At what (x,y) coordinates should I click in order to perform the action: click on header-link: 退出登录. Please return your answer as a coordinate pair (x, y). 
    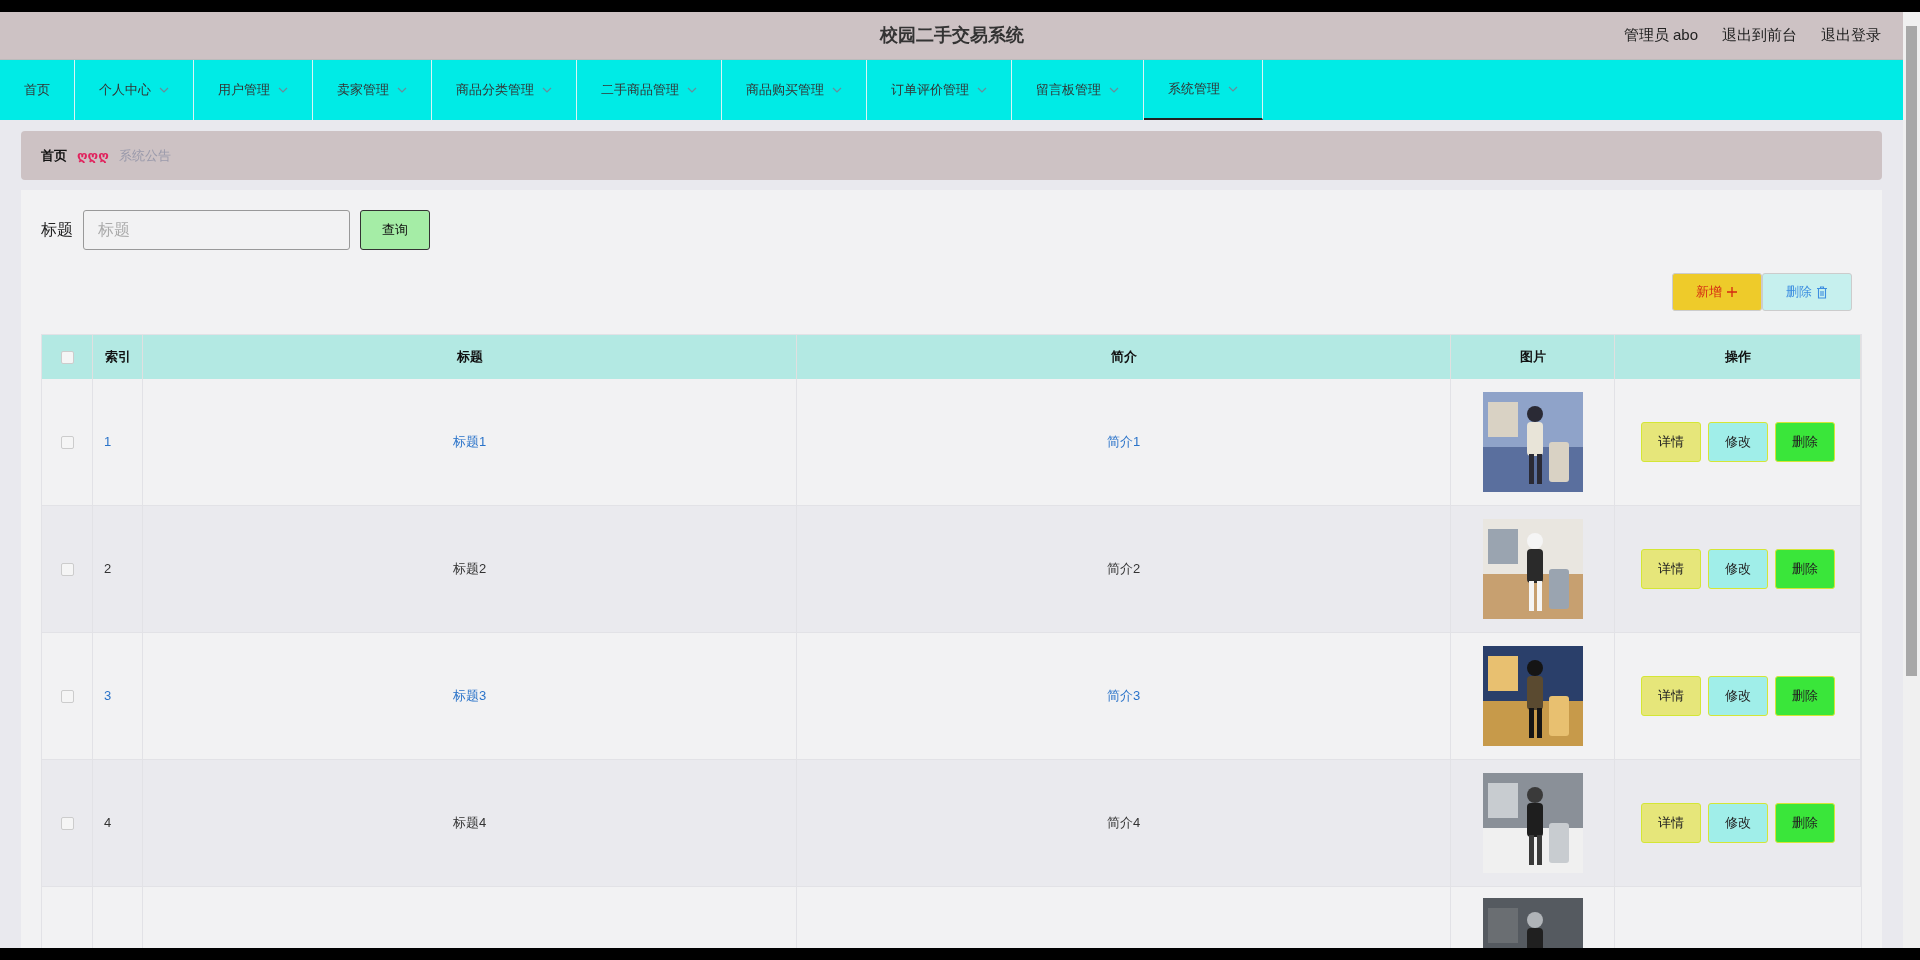
    Looking at the image, I should click on (1851, 35).